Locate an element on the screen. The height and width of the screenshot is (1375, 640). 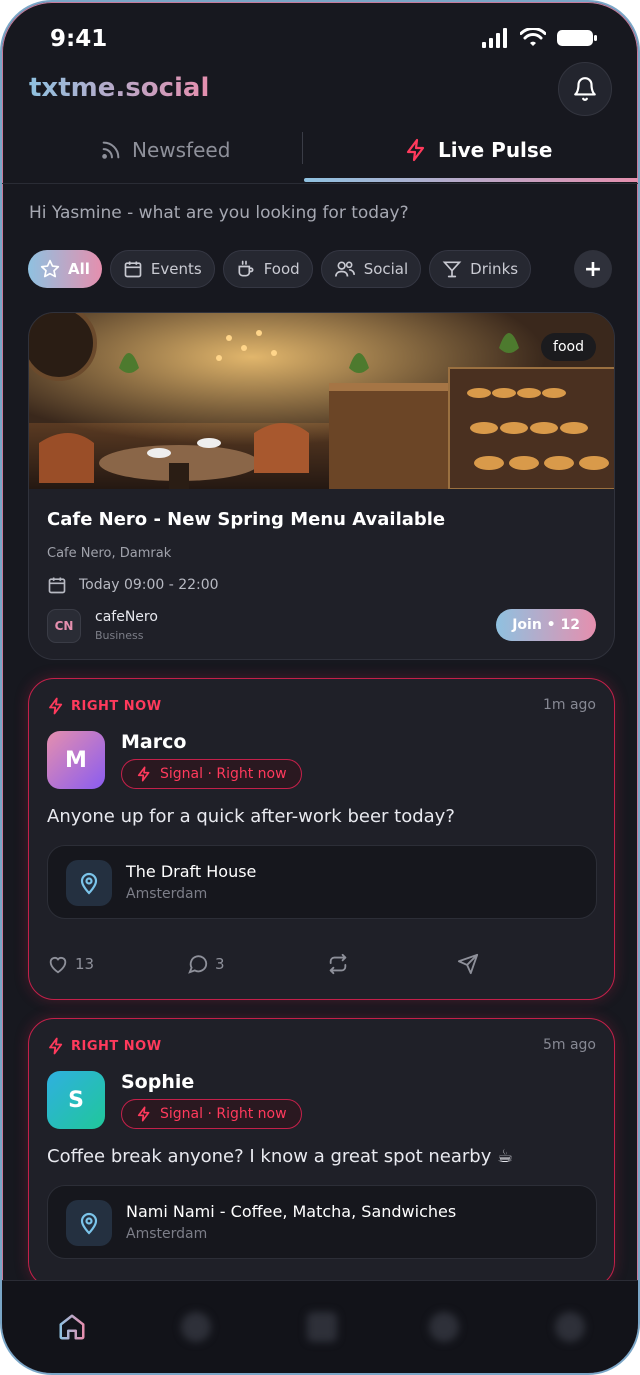
chip-drinks-label: Drinks is located at coordinates (494, 269).